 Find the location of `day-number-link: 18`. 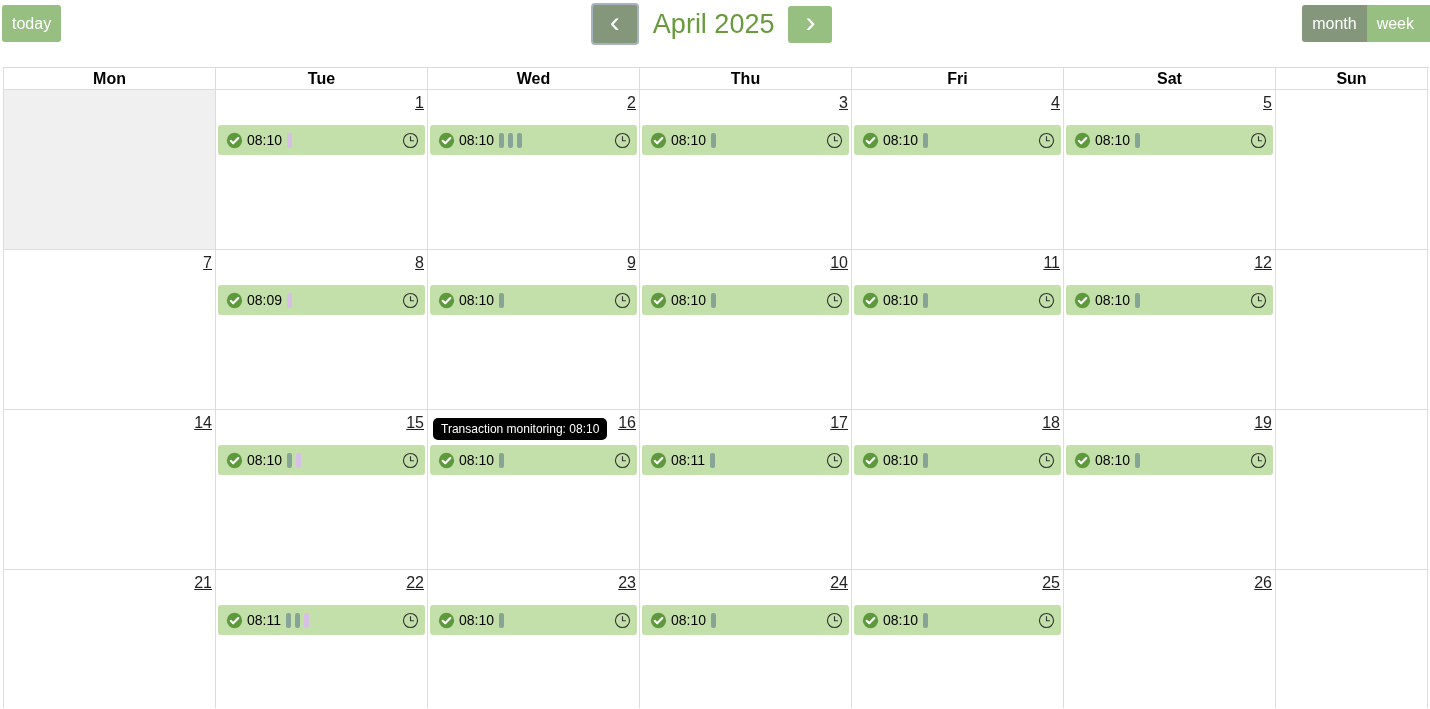

day-number-link: 18 is located at coordinates (1051, 423).